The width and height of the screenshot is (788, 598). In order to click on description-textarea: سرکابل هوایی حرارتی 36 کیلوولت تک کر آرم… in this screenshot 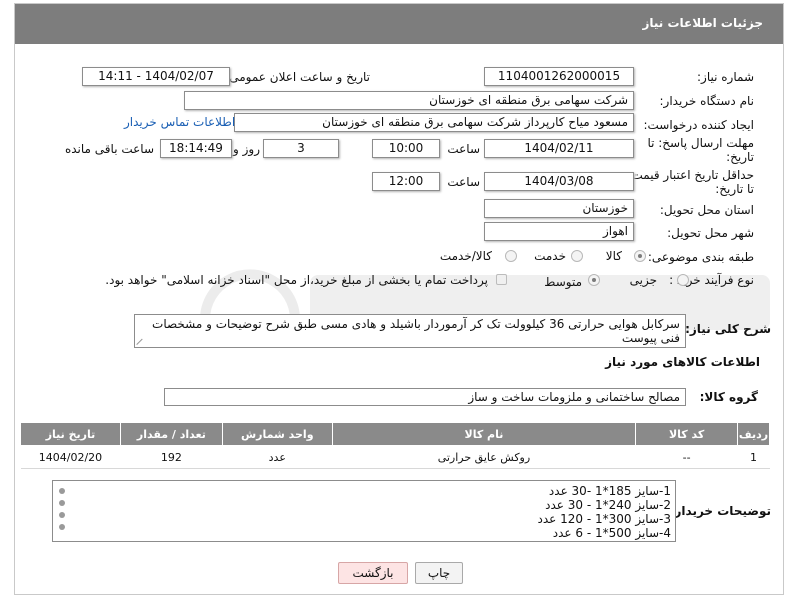, I will do `click(410, 331)`.